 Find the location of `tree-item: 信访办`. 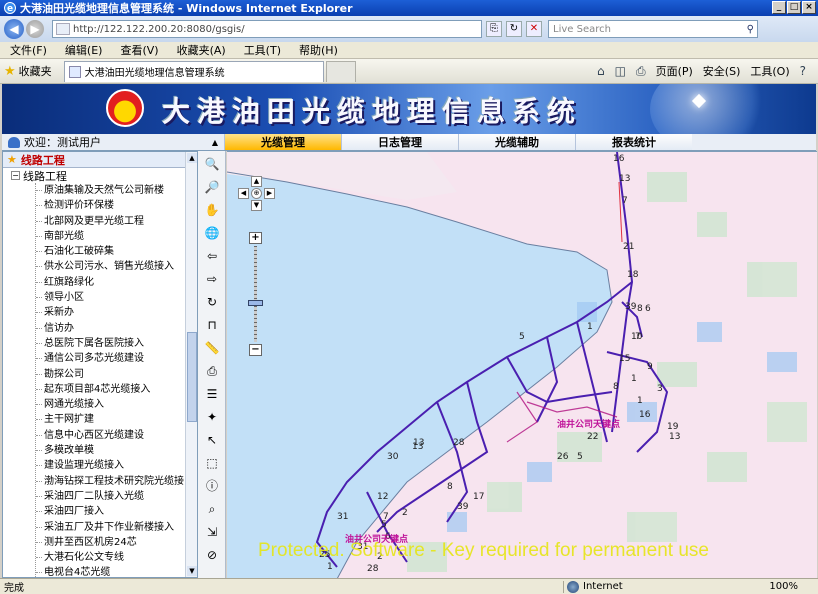

tree-item: 信访办 is located at coordinates (116, 328).